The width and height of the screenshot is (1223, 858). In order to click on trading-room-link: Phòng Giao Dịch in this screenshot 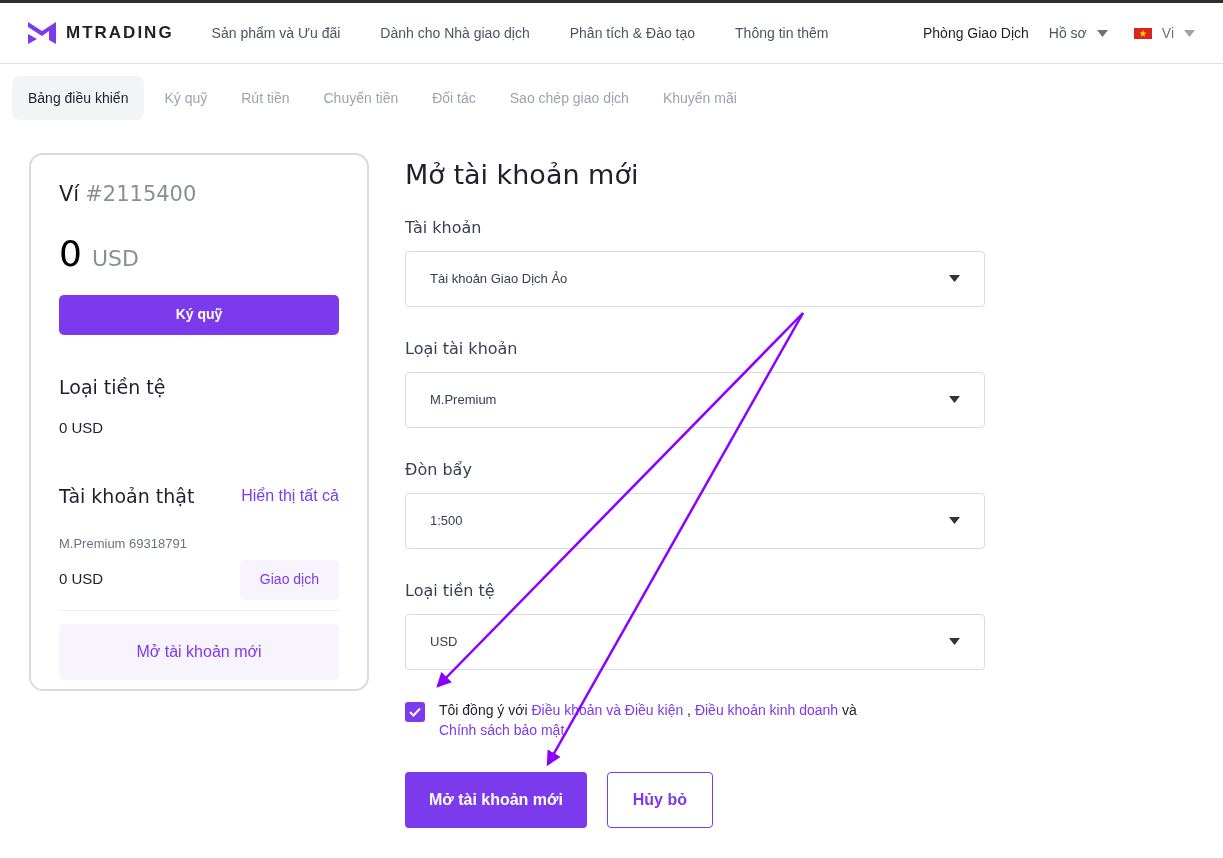, I will do `click(976, 33)`.